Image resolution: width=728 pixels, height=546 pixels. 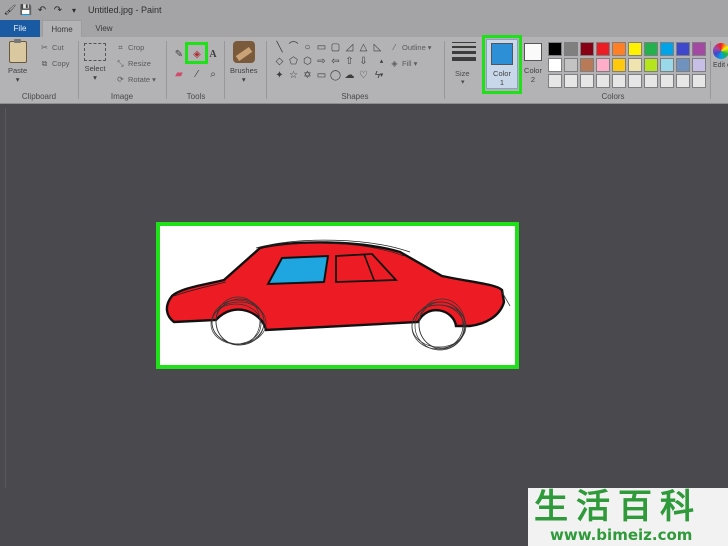 I want to click on shape-diamond-icon: ◇, so click(x=279, y=61).